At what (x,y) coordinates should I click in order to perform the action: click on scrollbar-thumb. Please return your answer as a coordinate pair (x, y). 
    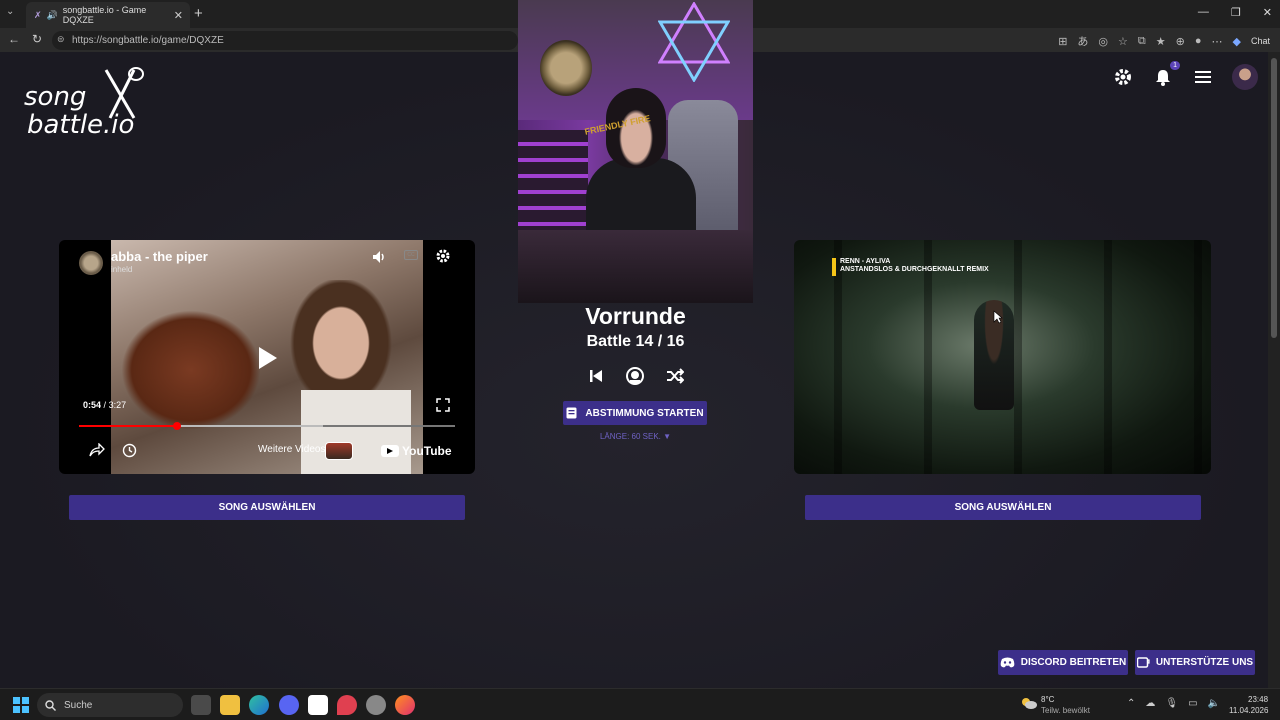
    Looking at the image, I should click on (1274, 198).